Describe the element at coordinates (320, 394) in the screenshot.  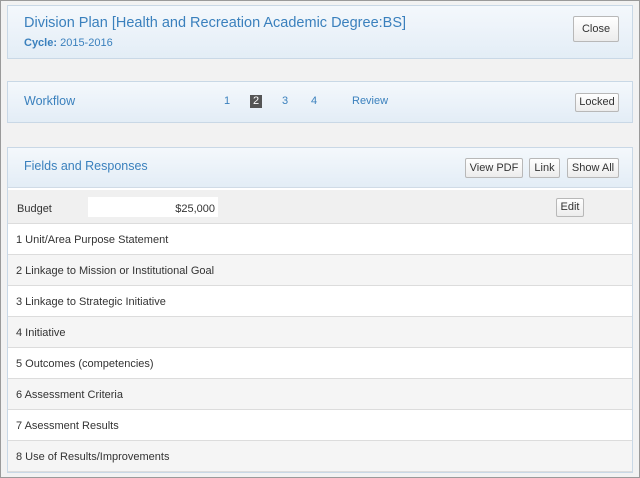
I see `field-row: 6 Assessment Criteria` at that location.